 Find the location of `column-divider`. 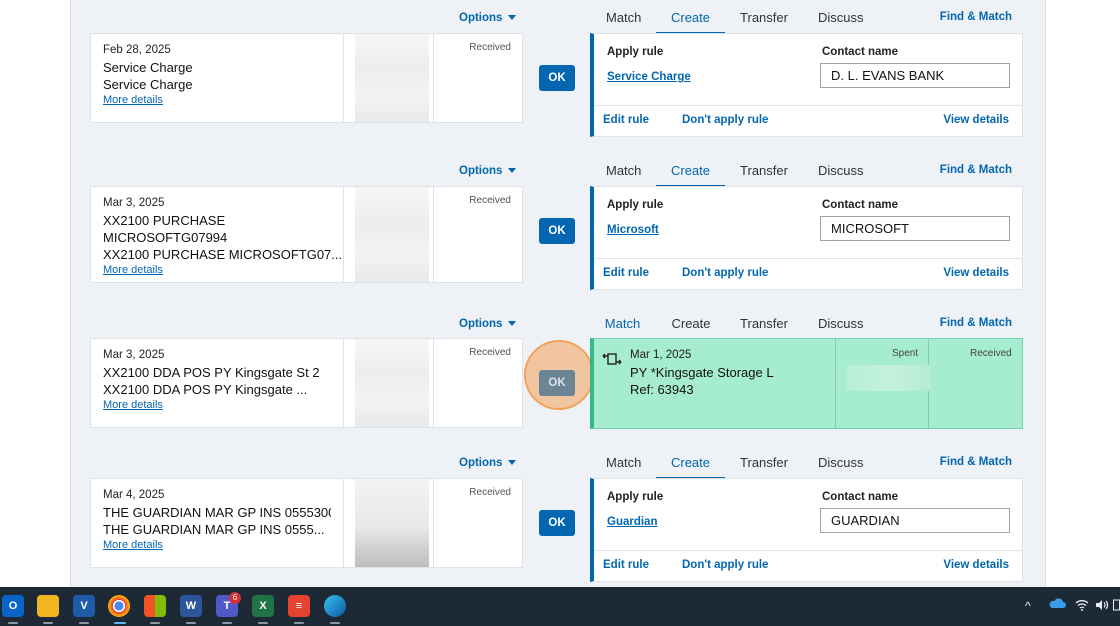

column-divider is located at coordinates (835, 383).